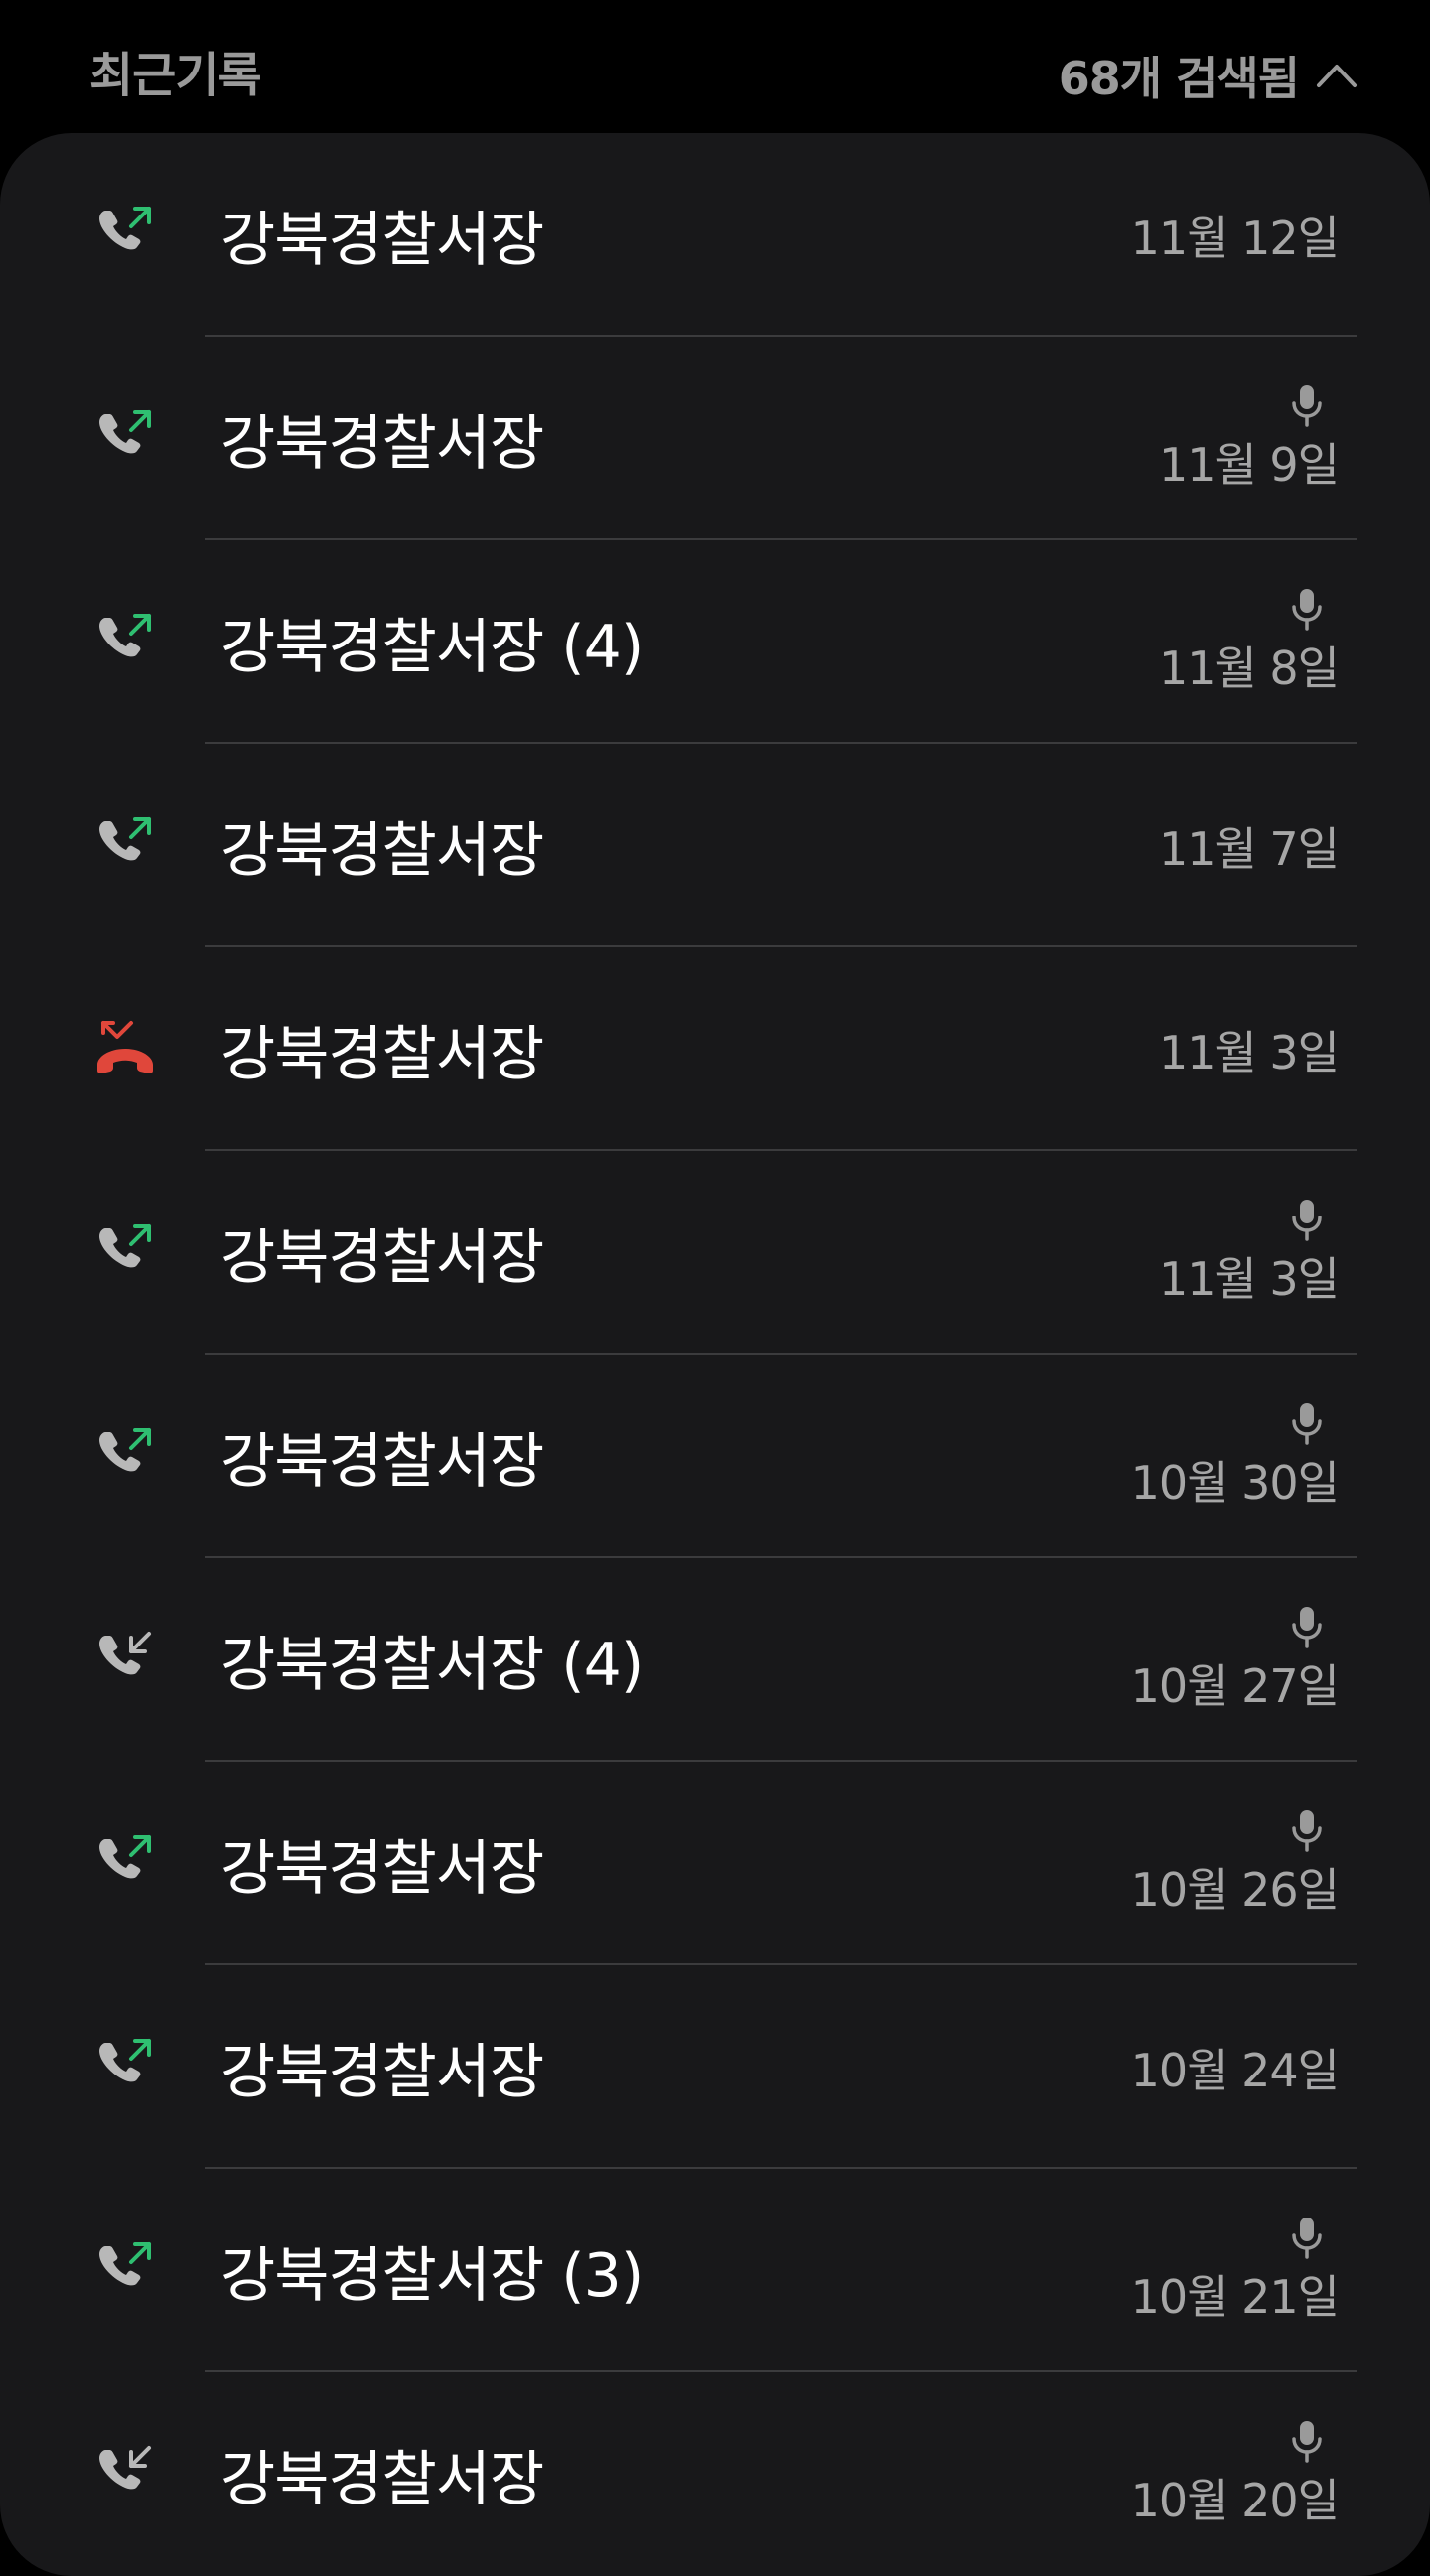  I want to click on call-meta: 11월 12일, so click(1235, 235).